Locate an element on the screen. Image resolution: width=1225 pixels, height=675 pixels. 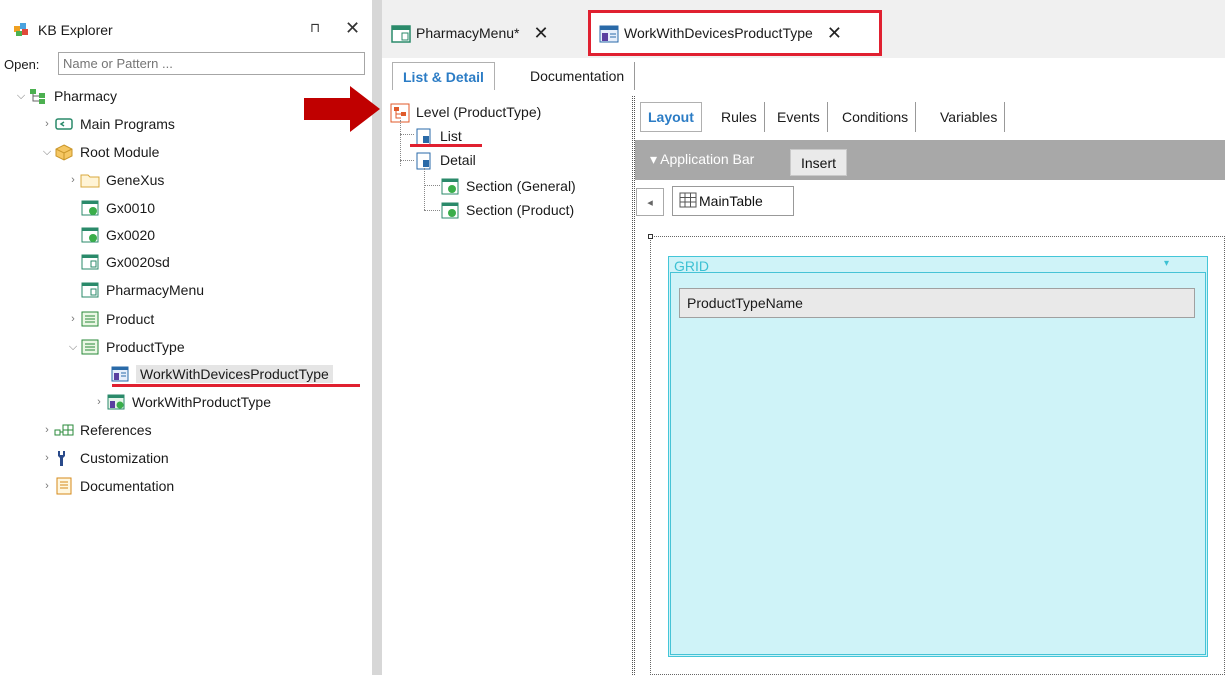
tree-item-pharmacymenu: PharmacyMenu is located at coordinates (142, 290).